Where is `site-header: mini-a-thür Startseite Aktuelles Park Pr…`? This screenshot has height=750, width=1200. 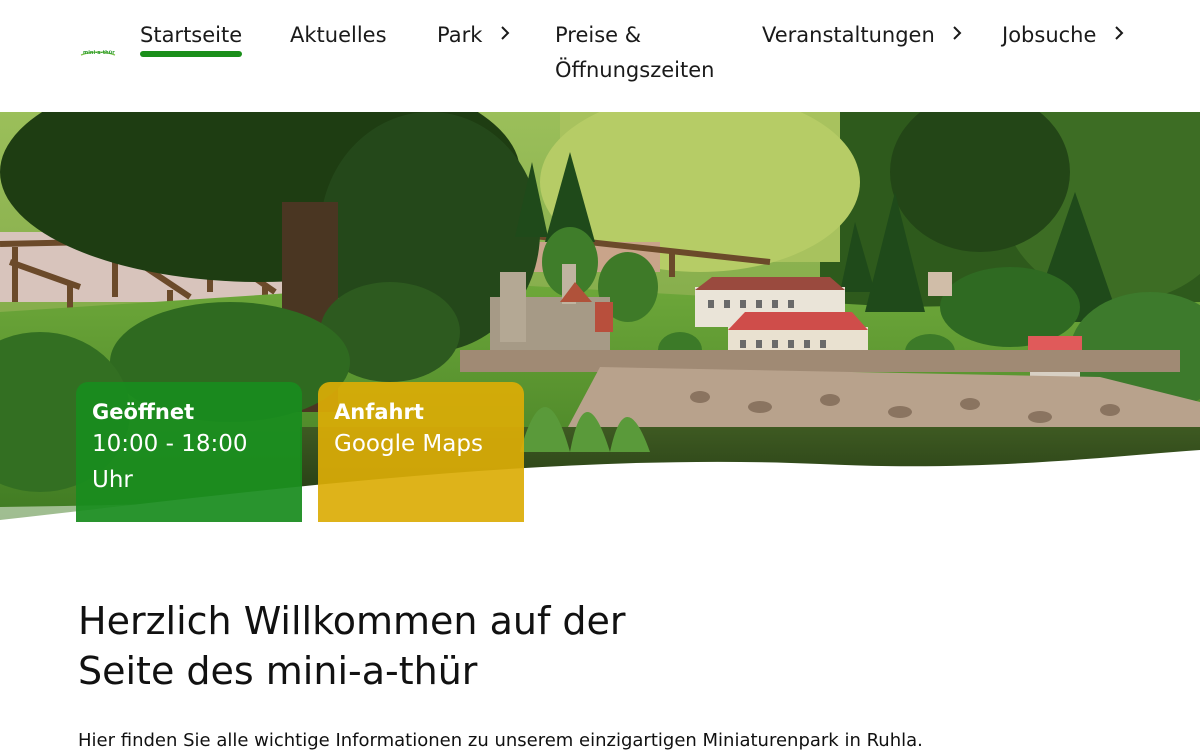
site-header: mini-a-thür Startseite Aktuelles Park Pr… is located at coordinates (600, 56).